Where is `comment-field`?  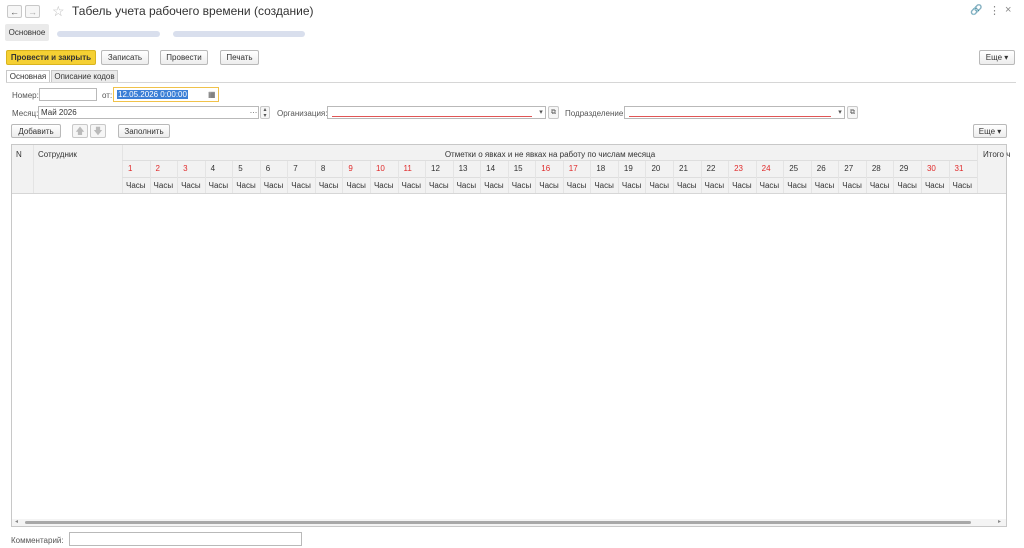
comment-field is located at coordinates (185, 539).